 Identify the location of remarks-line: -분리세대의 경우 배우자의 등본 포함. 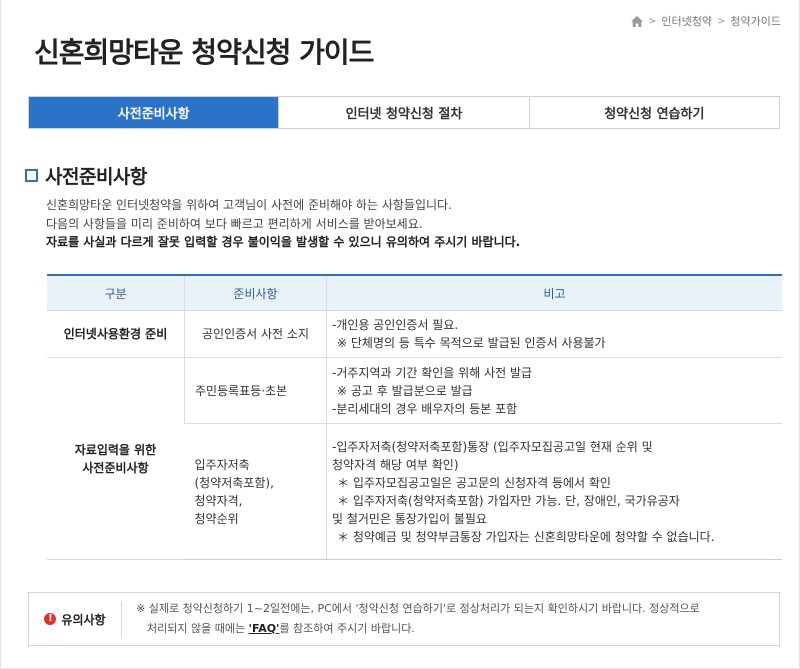
(425, 408).